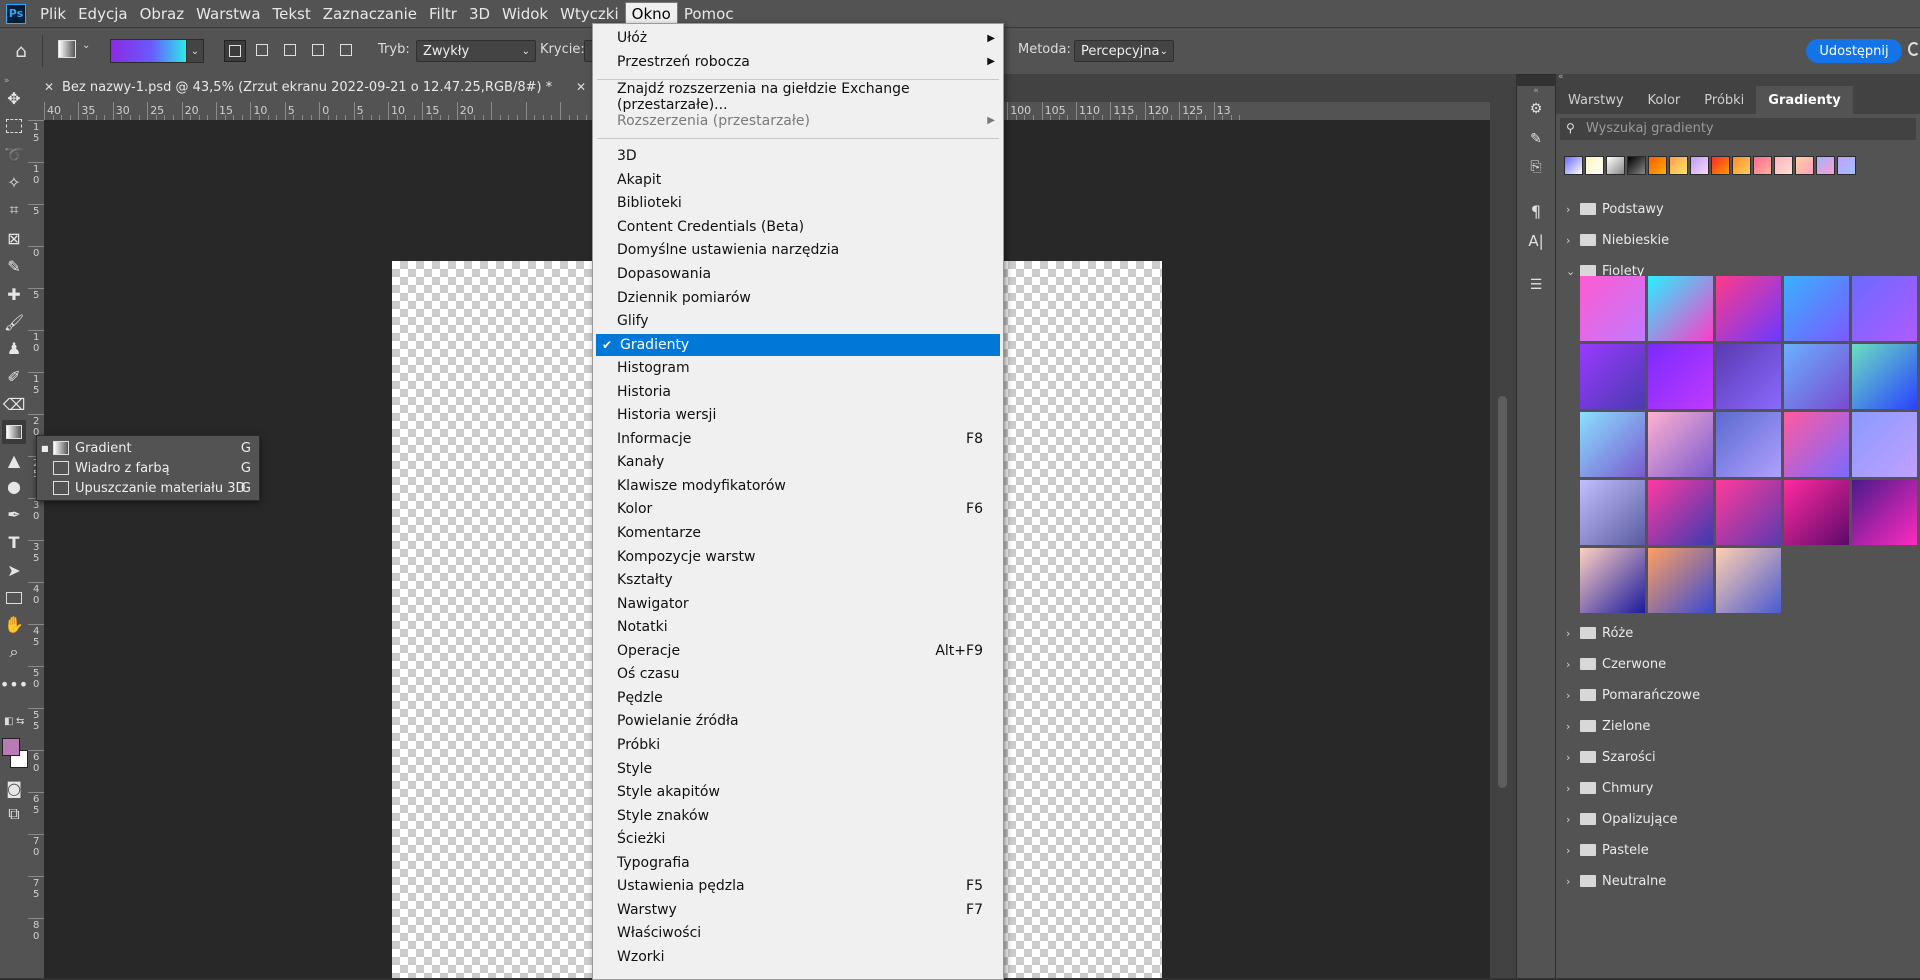 This screenshot has height=980, width=1920. What do you see at coordinates (1536, 167) in the screenshot?
I see `clone-source-icon: ⎘` at bounding box center [1536, 167].